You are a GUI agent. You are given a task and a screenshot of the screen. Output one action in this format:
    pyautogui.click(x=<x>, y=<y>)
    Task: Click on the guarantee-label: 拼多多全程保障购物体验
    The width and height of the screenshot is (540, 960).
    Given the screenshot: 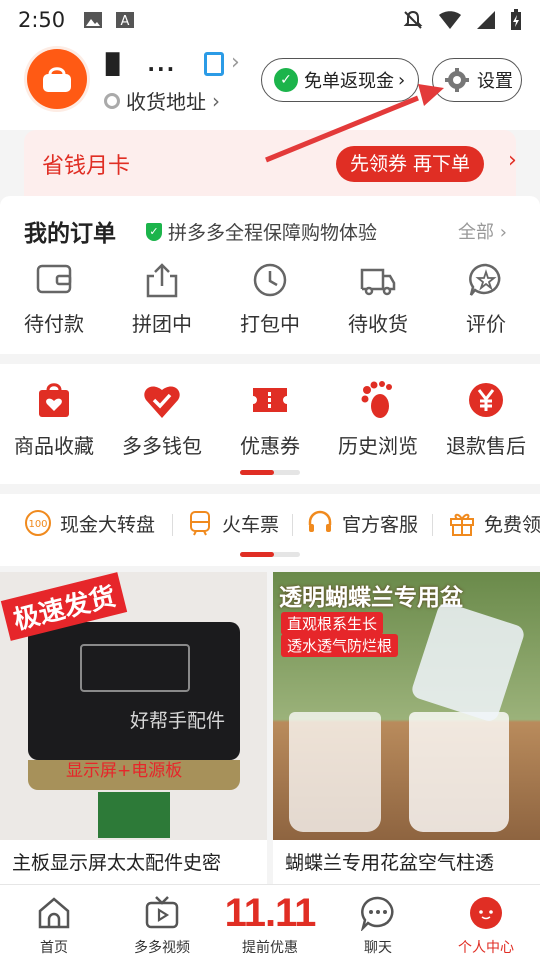 What is the action you would take?
    pyautogui.click(x=273, y=233)
    